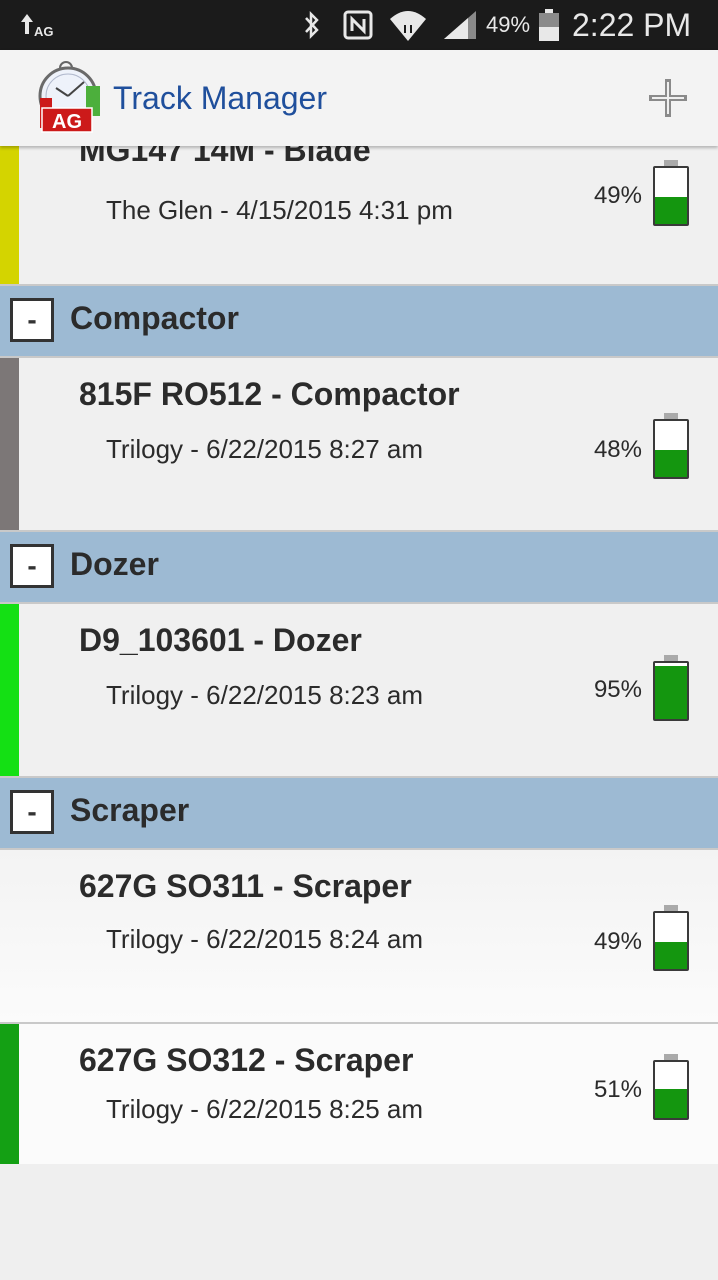 The height and width of the screenshot is (1280, 718). Describe the element at coordinates (359, 321) in the screenshot. I see `group-header-compactor: - Compactor` at that location.